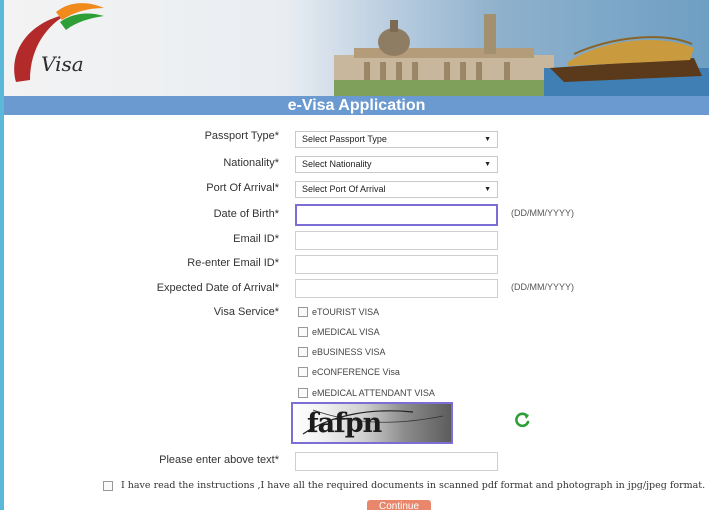  I want to click on houseboat-image, so click(626, 66).